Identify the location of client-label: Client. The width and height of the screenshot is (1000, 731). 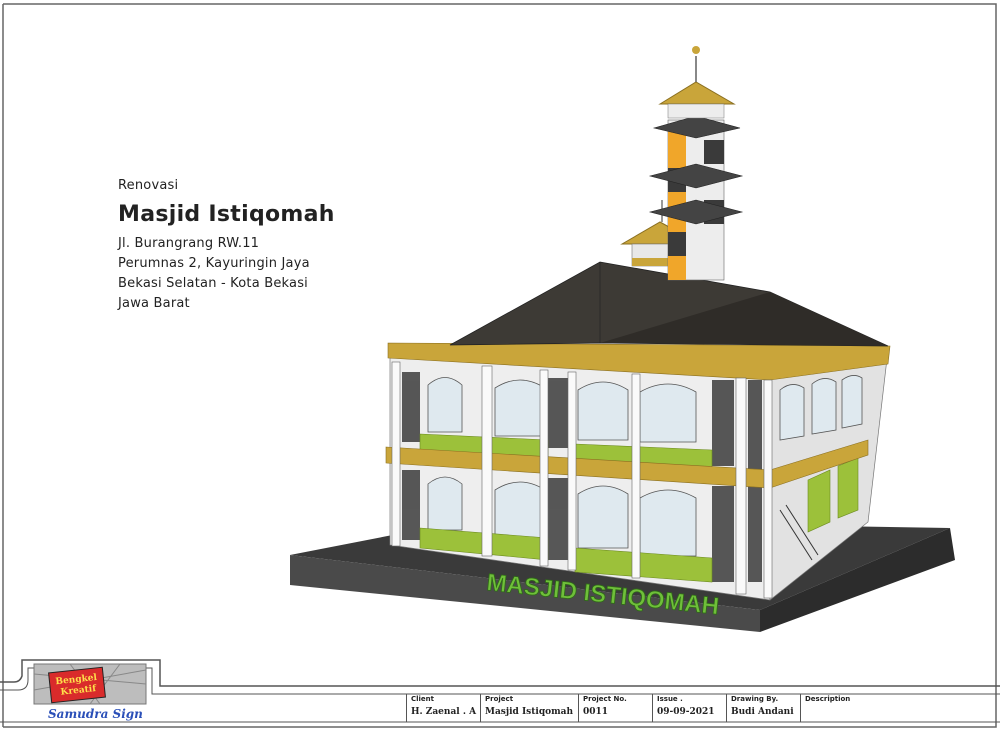
(423, 699).